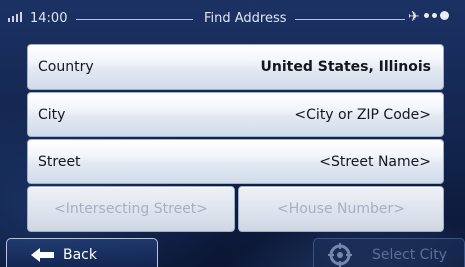 The width and height of the screenshot is (465, 267). I want to click on house-number-placeholder: <House Number>, so click(341, 209).